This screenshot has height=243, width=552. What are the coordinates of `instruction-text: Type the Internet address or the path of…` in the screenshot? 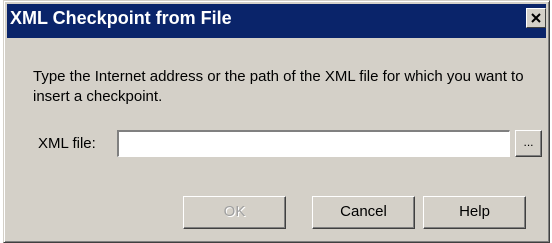 It's located at (278, 86).